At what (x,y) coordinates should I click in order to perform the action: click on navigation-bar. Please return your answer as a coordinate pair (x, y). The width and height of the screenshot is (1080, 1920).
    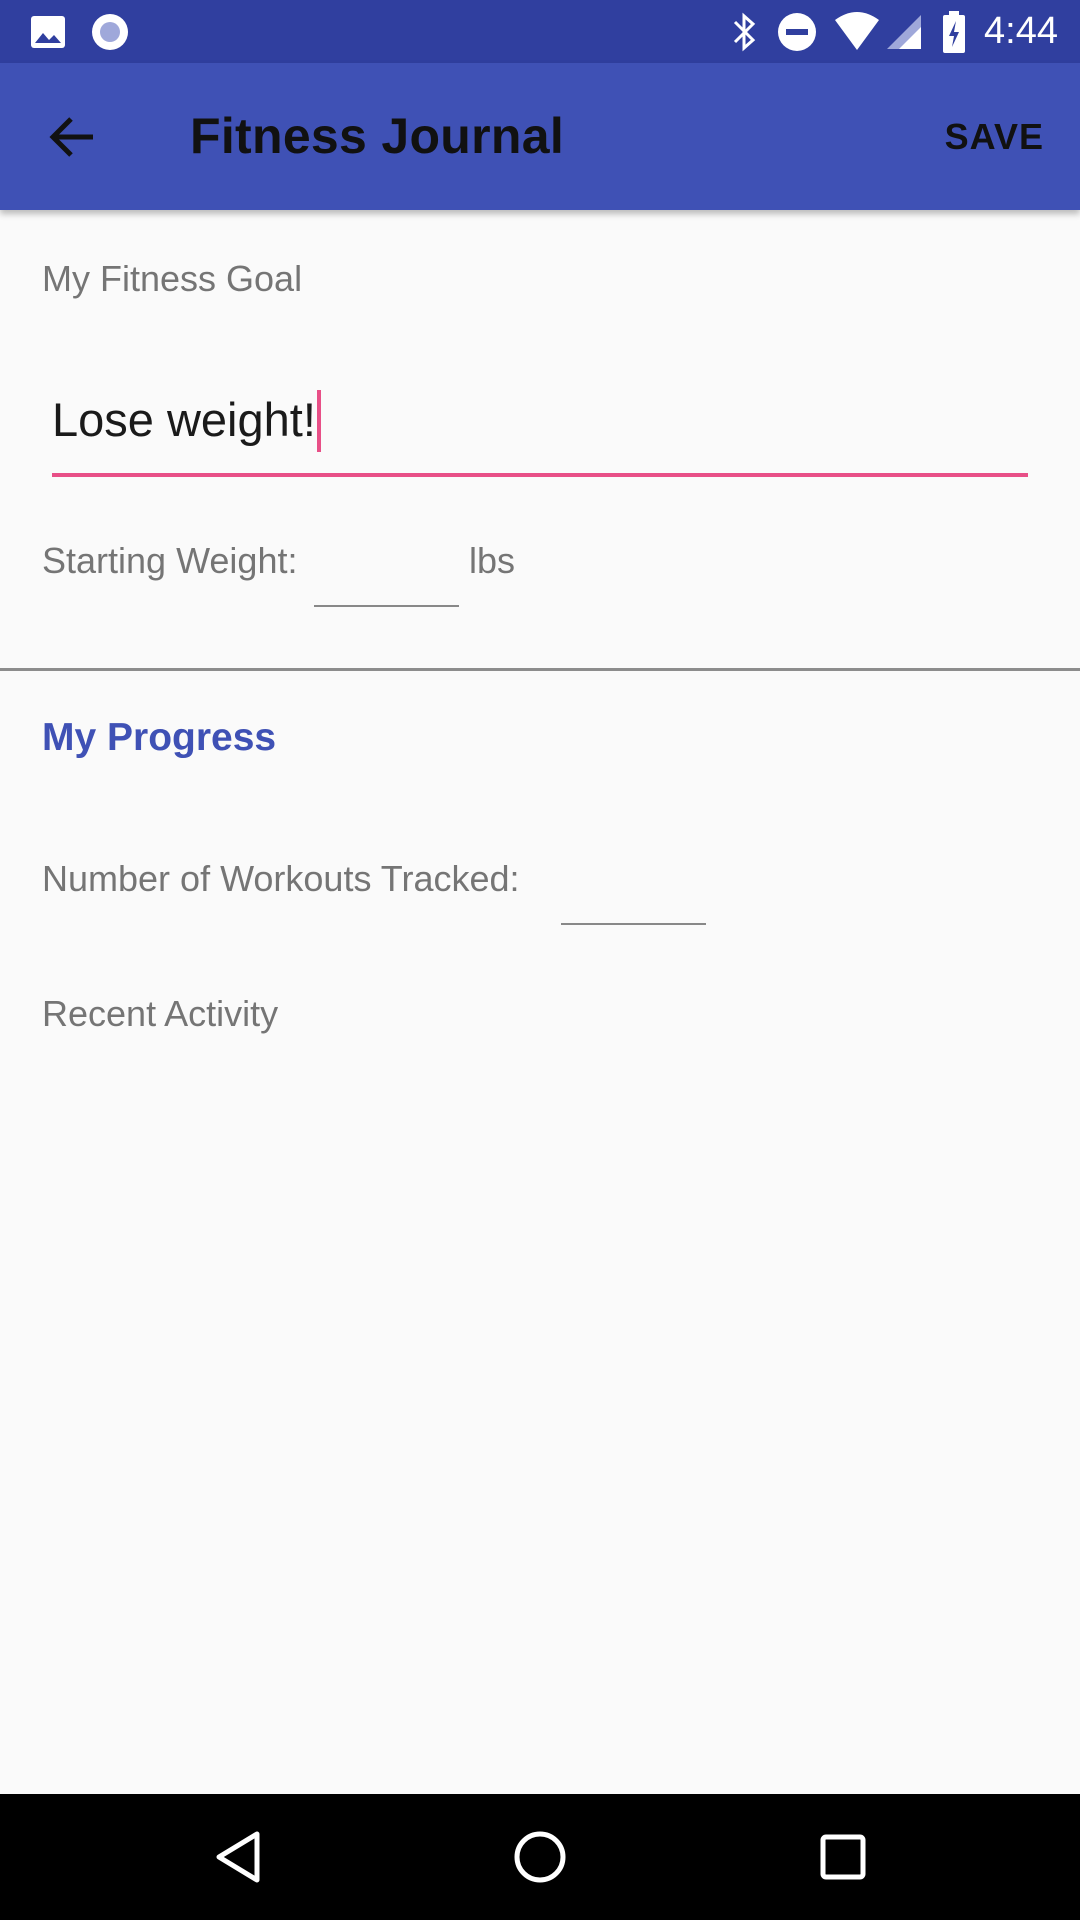
    Looking at the image, I should click on (540, 1857).